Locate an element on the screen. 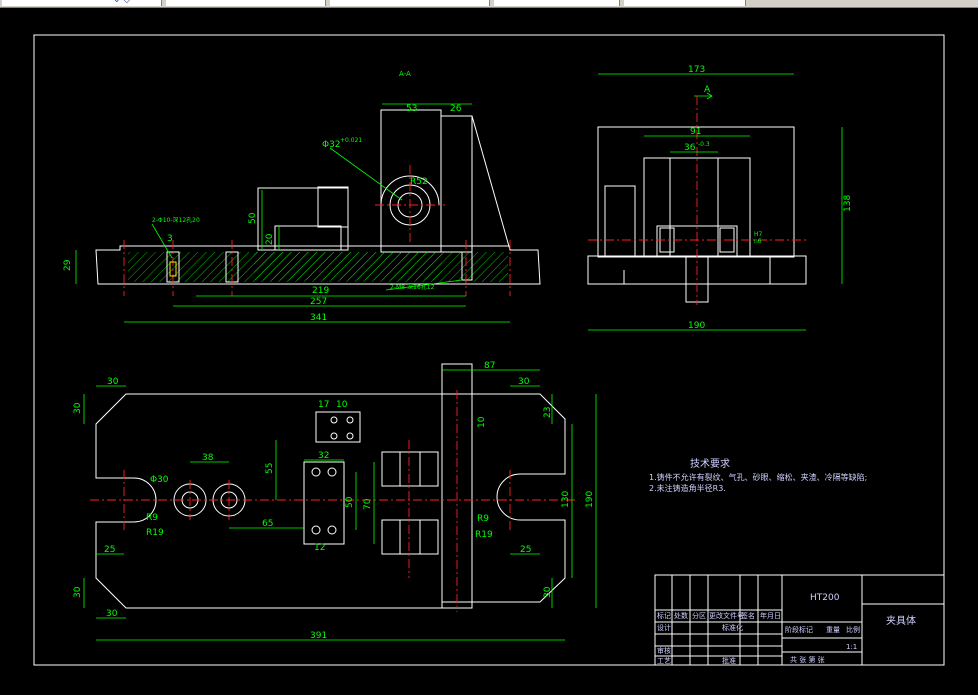 This screenshot has height=695, width=978. dim-R19-right: R19 is located at coordinates (484, 535).